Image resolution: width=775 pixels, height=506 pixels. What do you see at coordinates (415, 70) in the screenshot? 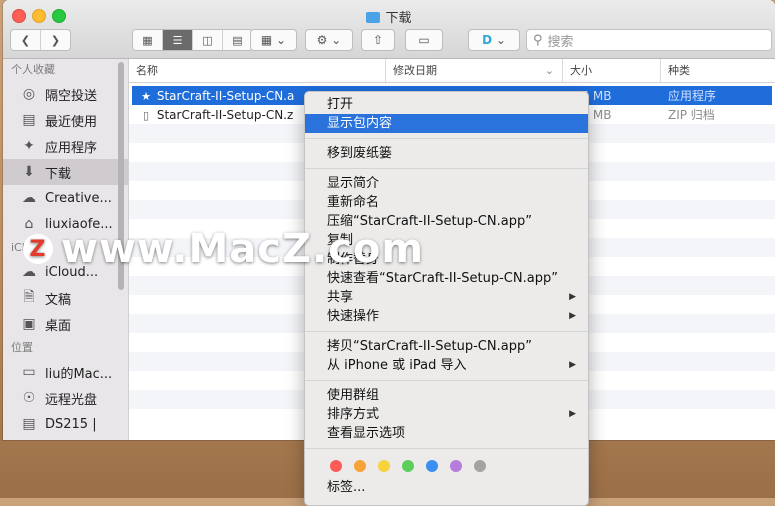
I see `column-date-label: 修改日期` at bounding box center [415, 70].